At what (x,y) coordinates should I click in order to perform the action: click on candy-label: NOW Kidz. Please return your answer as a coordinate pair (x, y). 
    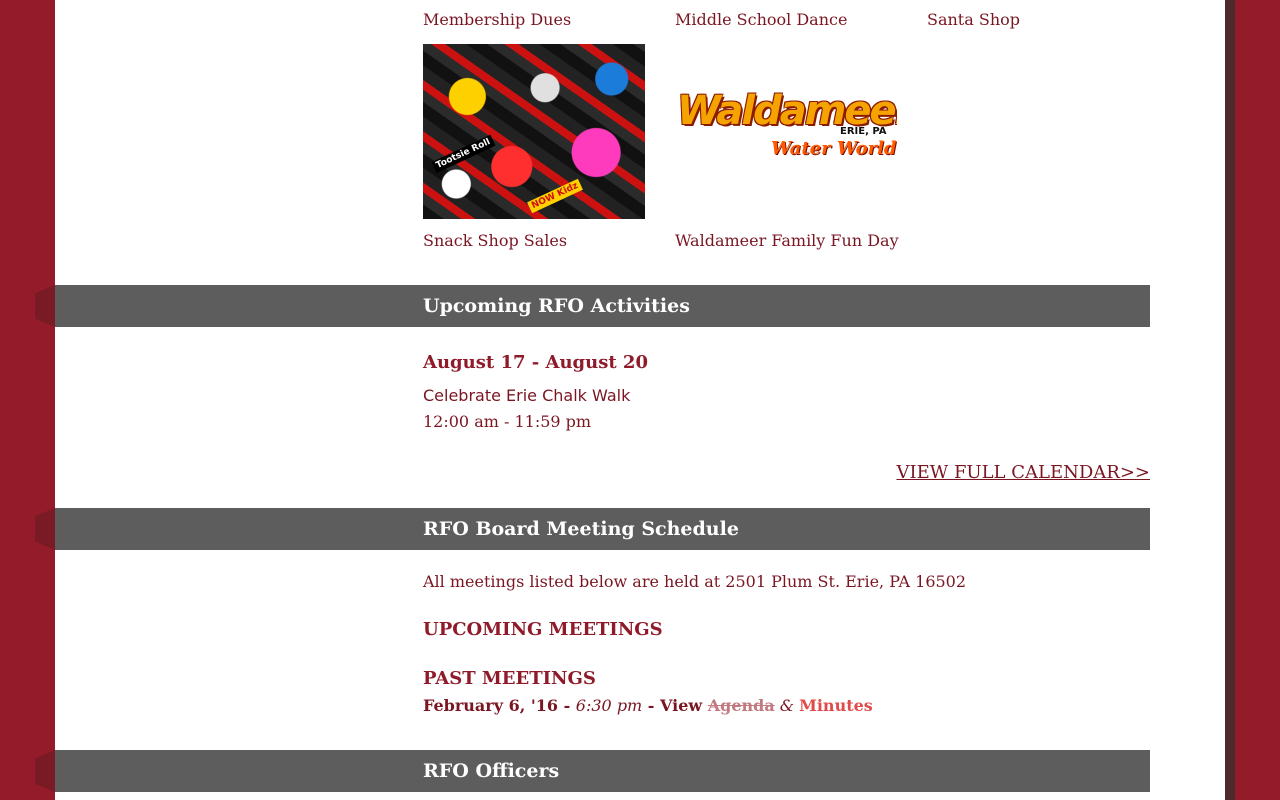
    Looking at the image, I should click on (555, 196).